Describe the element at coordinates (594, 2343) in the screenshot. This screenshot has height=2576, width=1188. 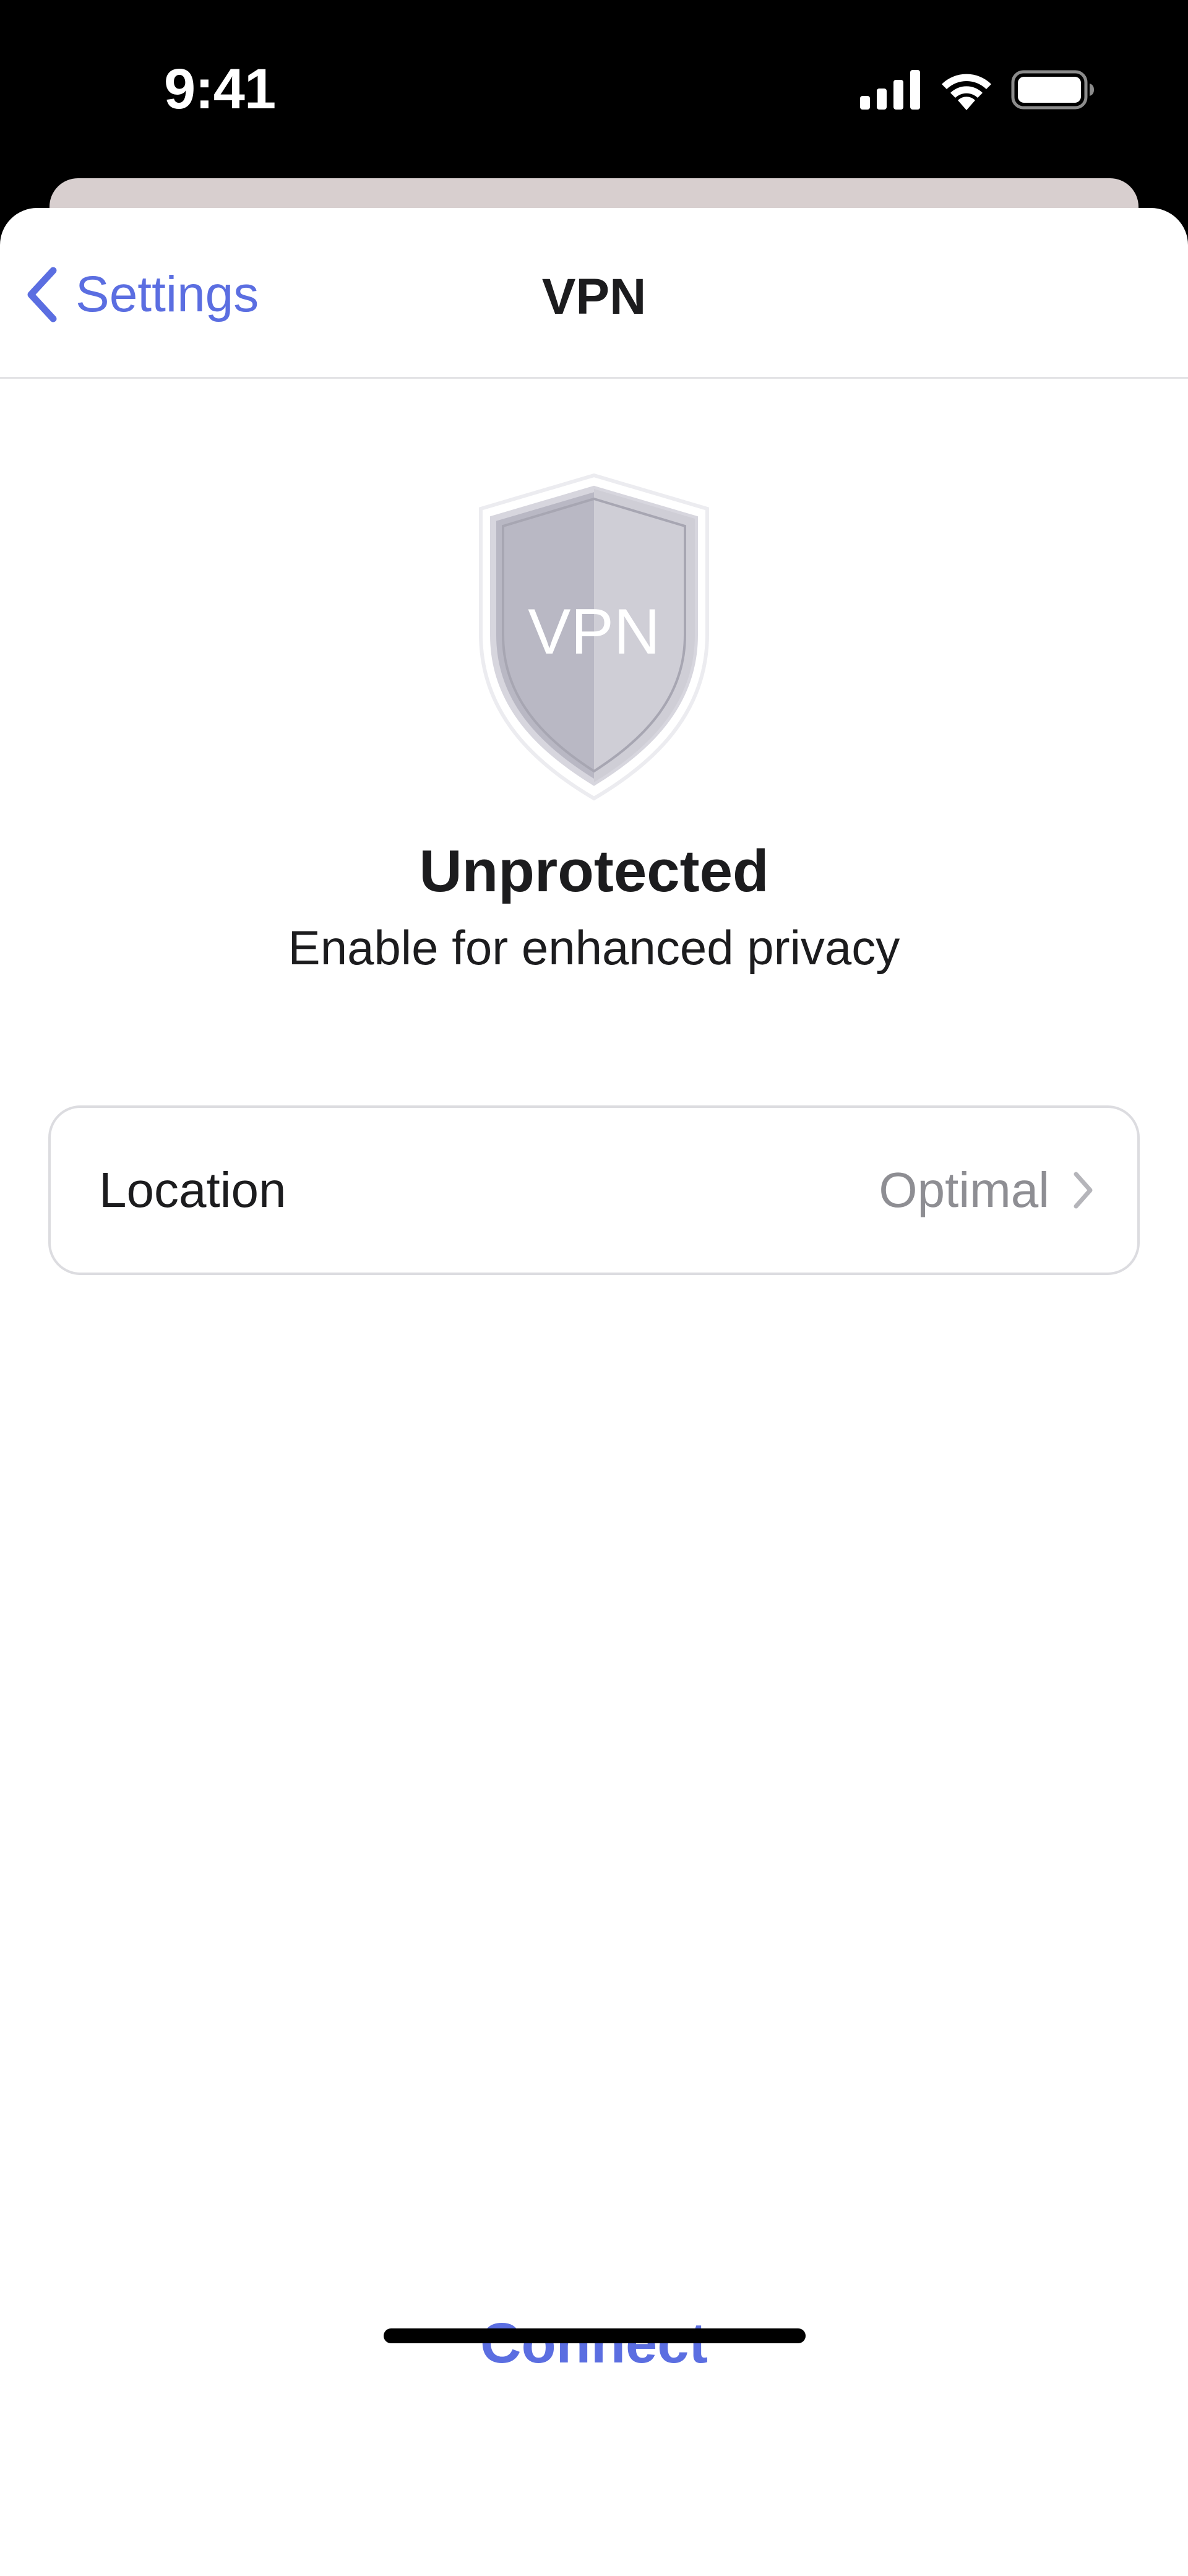
I see `connect-button: Connect` at that location.